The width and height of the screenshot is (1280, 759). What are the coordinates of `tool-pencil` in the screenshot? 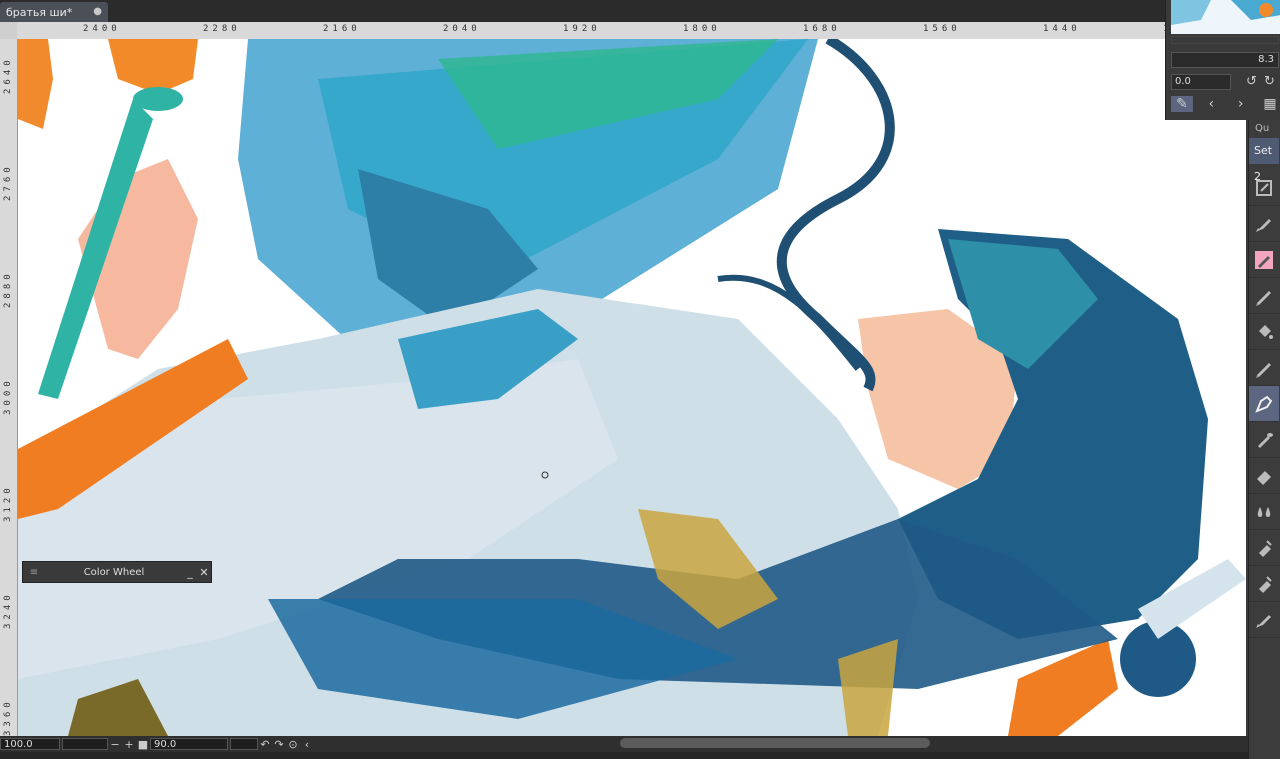 It's located at (1264, 296).